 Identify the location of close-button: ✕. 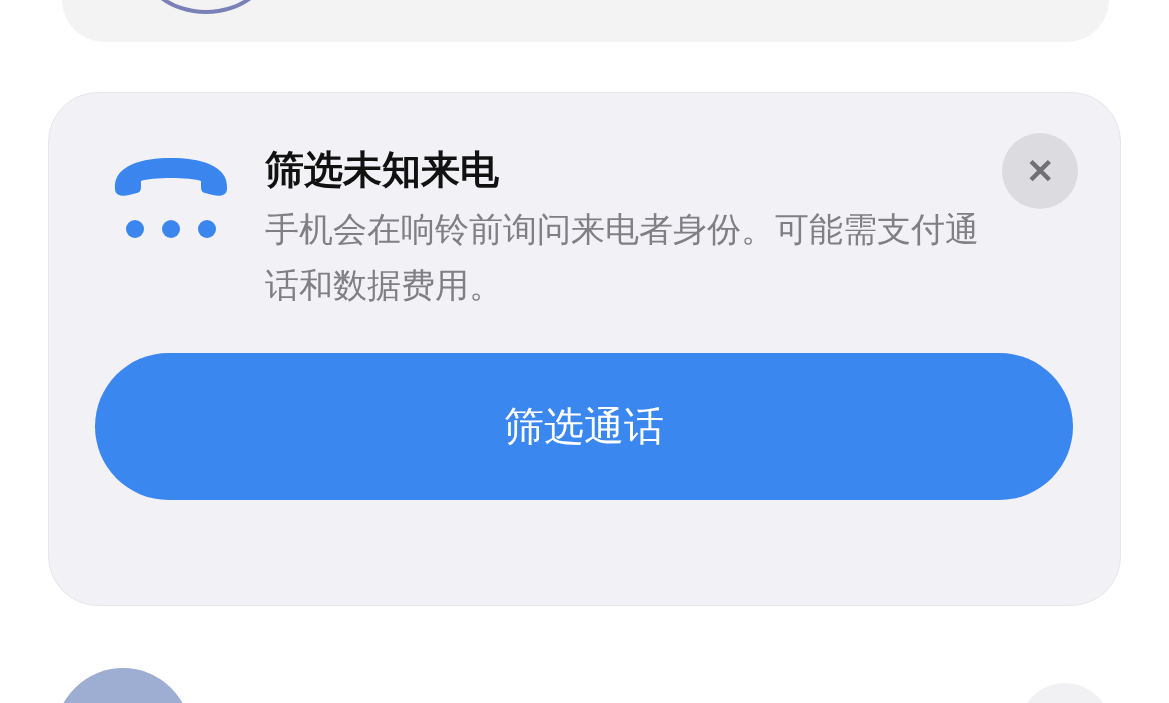
(1040, 171).